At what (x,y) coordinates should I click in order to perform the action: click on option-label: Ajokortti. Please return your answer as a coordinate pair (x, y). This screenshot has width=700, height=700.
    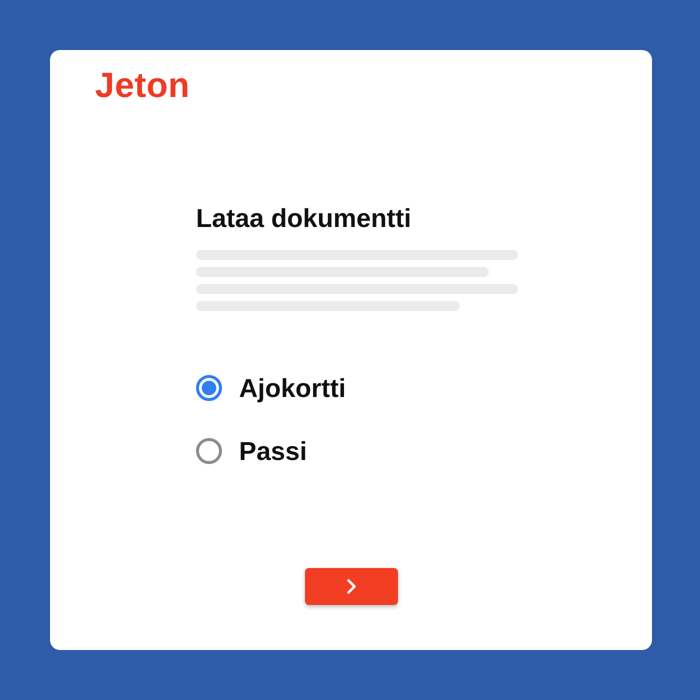
    Looking at the image, I should click on (292, 388).